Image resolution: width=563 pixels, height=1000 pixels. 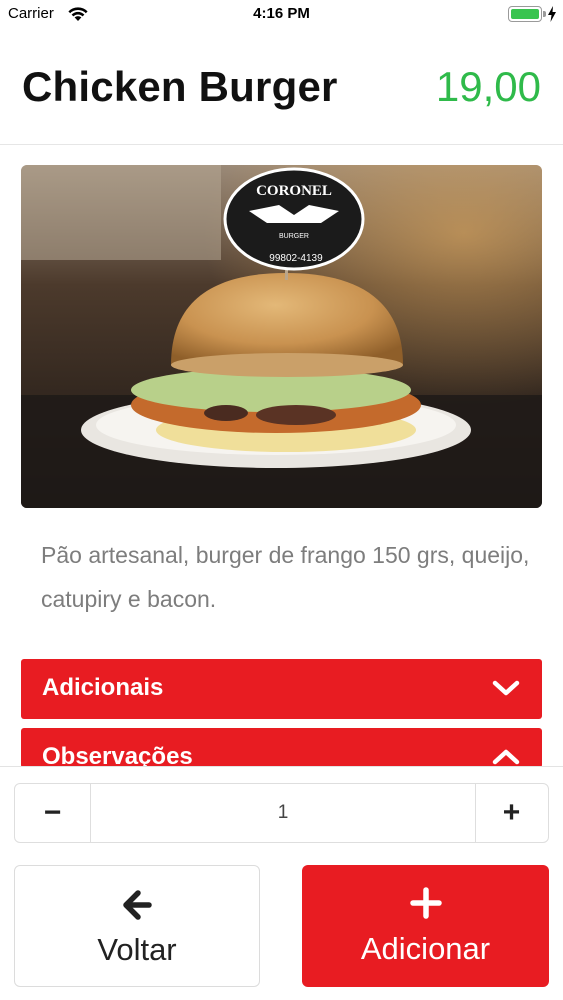 I want to click on chevron-up-icon, so click(x=506, y=757).